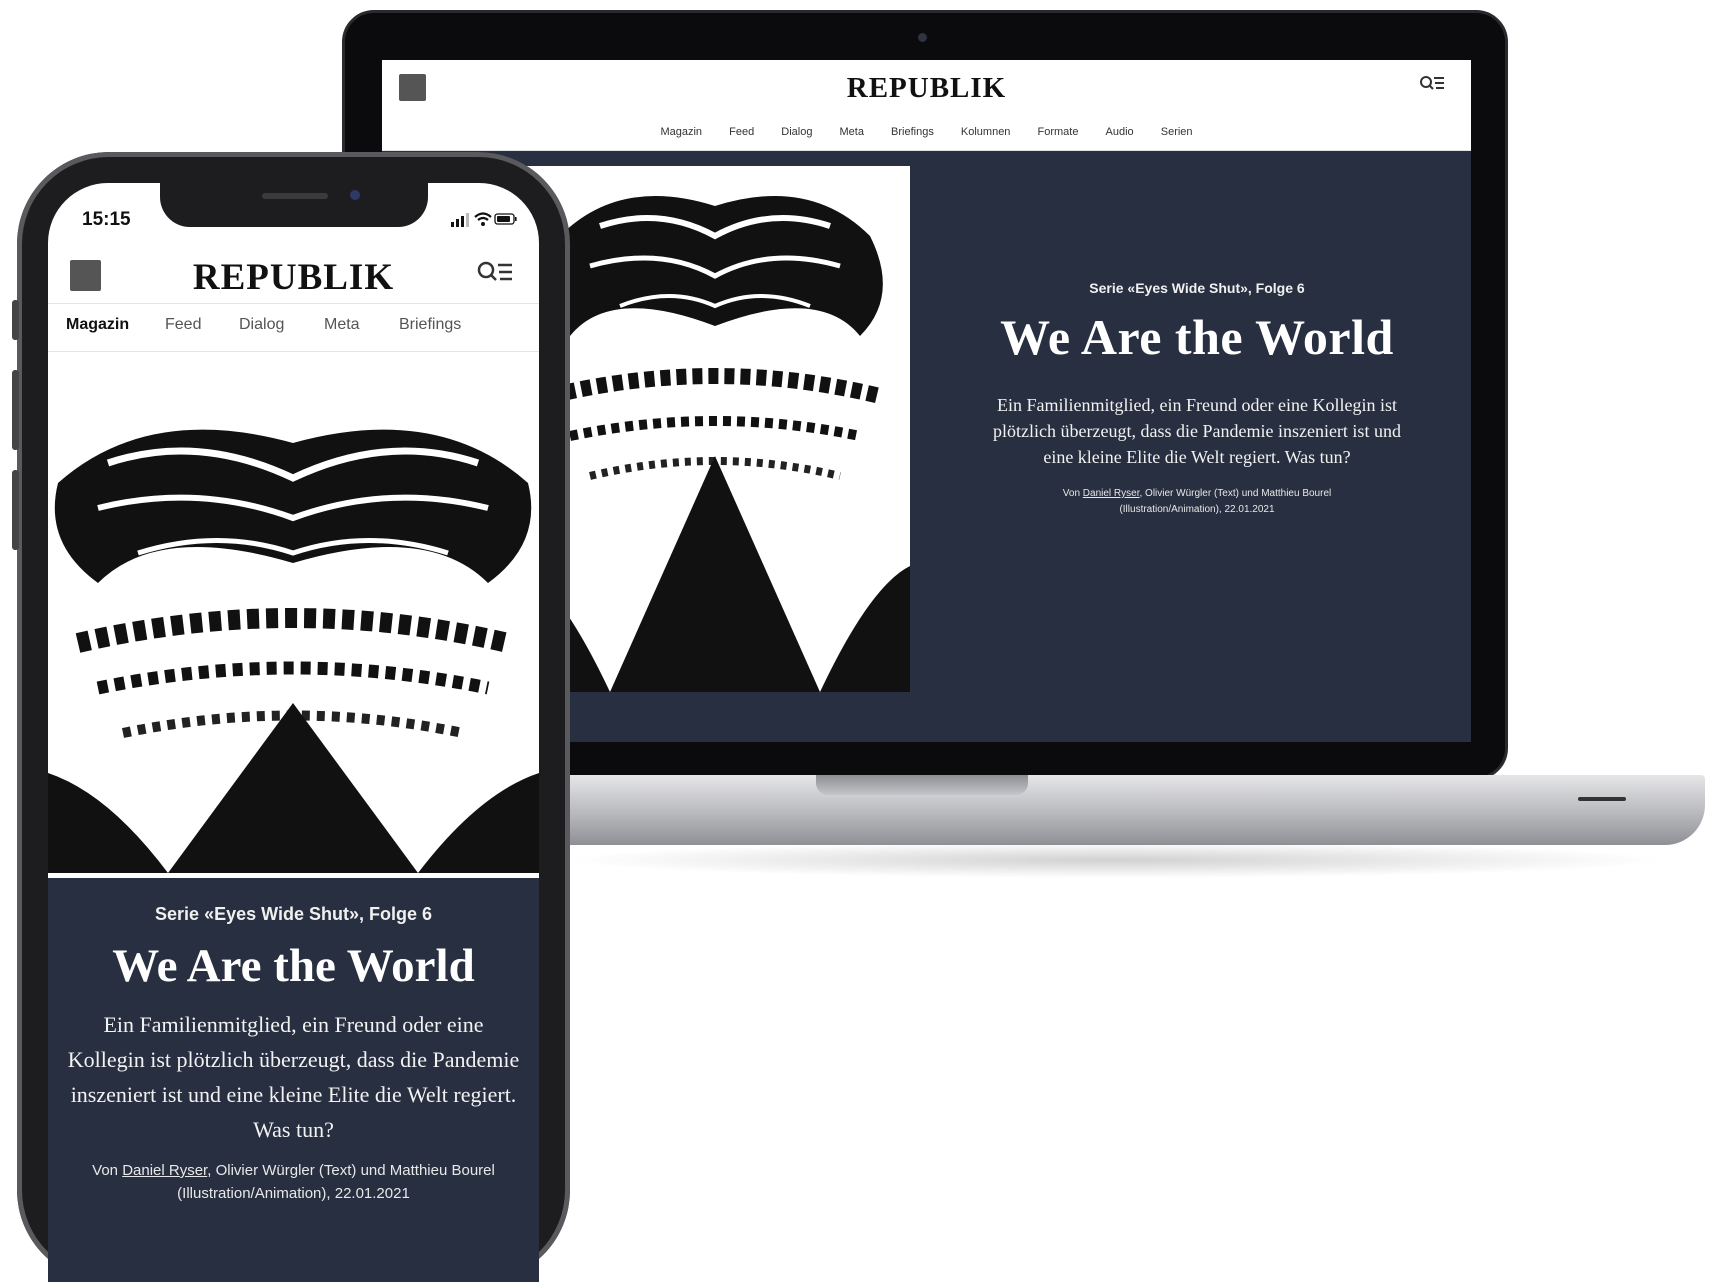 The image size is (1711, 1282). I want to click on laptop-indicator, so click(1602, 799).